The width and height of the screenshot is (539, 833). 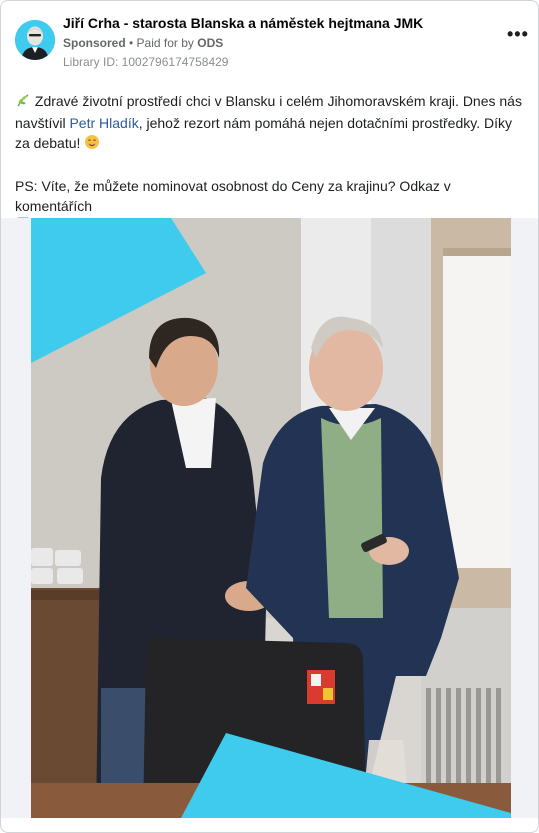 What do you see at coordinates (210, 43) in the screenshot?
I see `paid-for-by: ODS` at bounding box center [210, 43].